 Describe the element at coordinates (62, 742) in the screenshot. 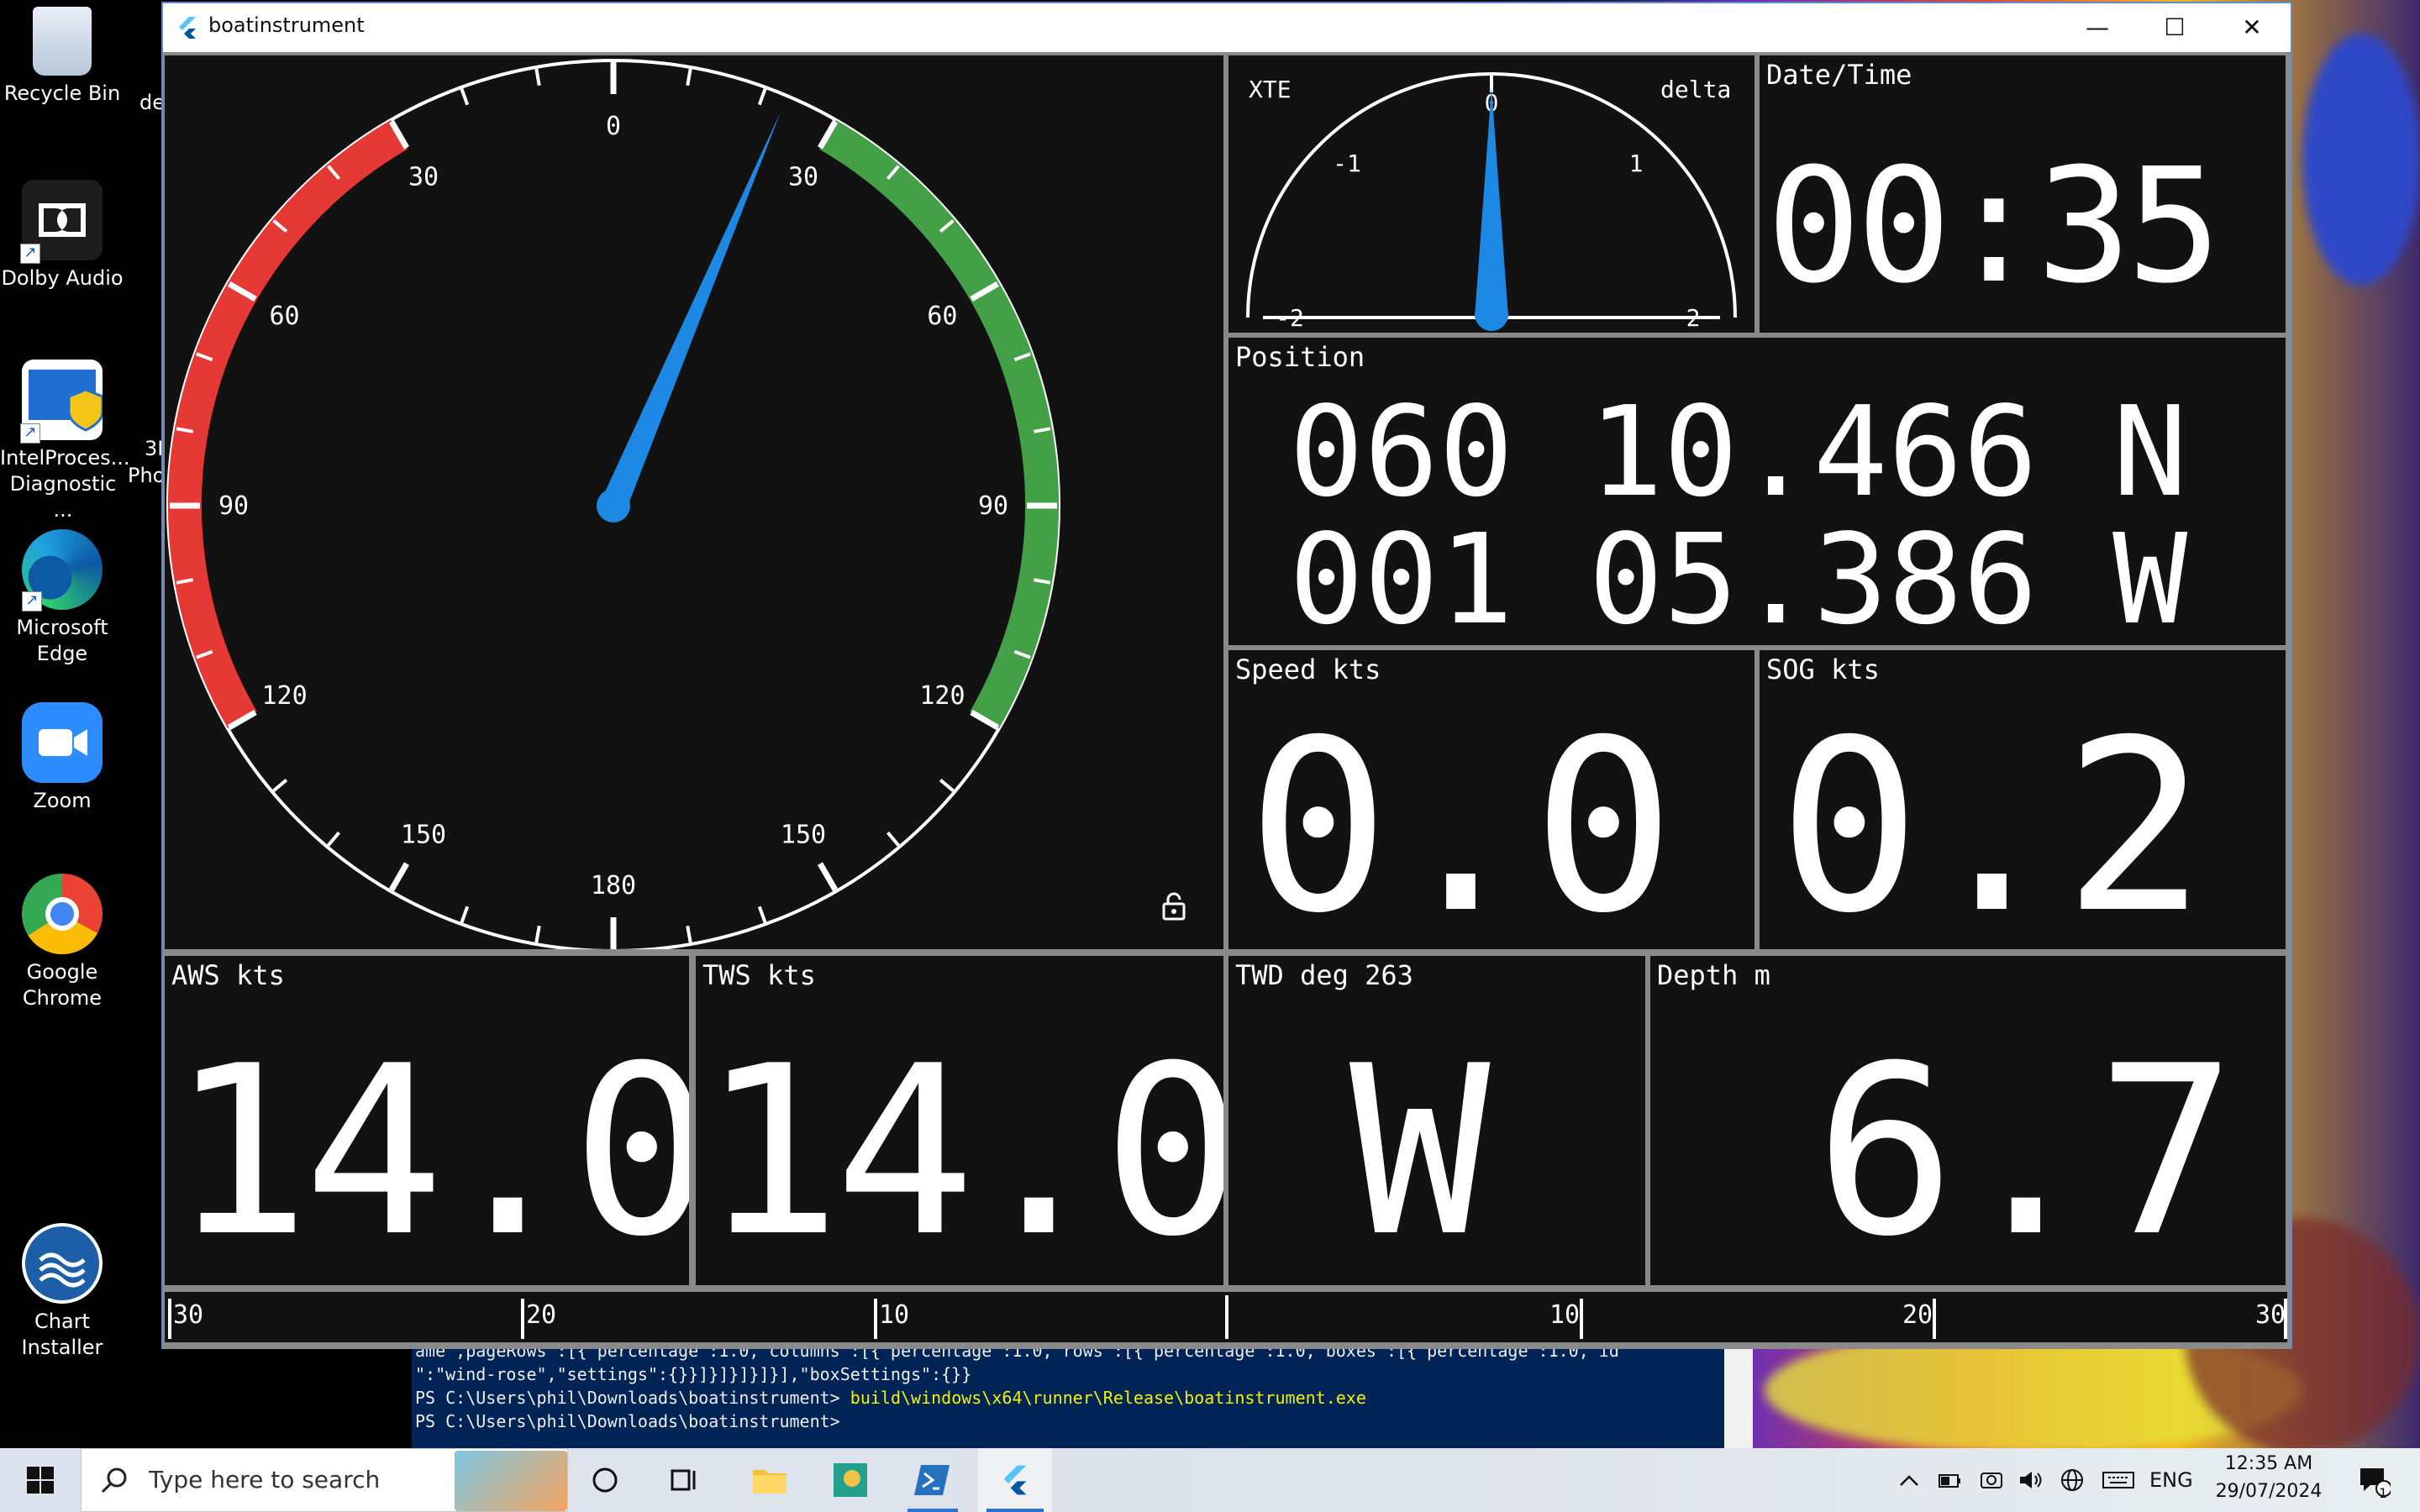

I see `zoom-icon` at that location.